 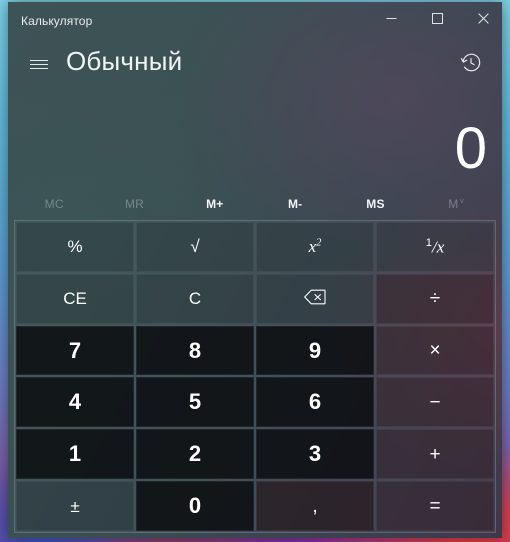 I want to click on backspace-button, so click(x=315, y=298).